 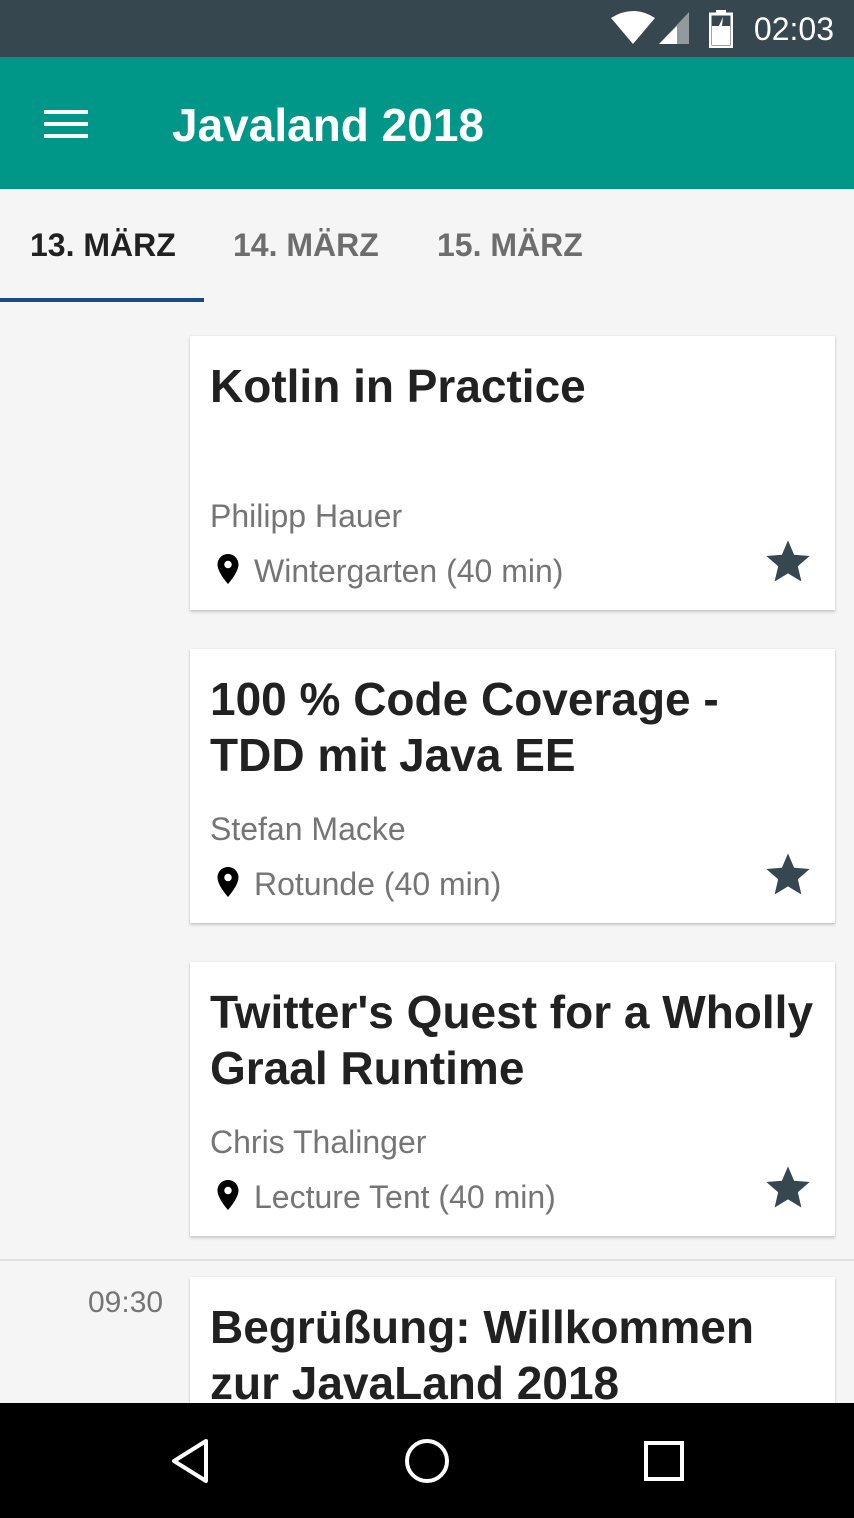 I want to click on time-slot-label: 09:30, so click(x=126, y=1302).